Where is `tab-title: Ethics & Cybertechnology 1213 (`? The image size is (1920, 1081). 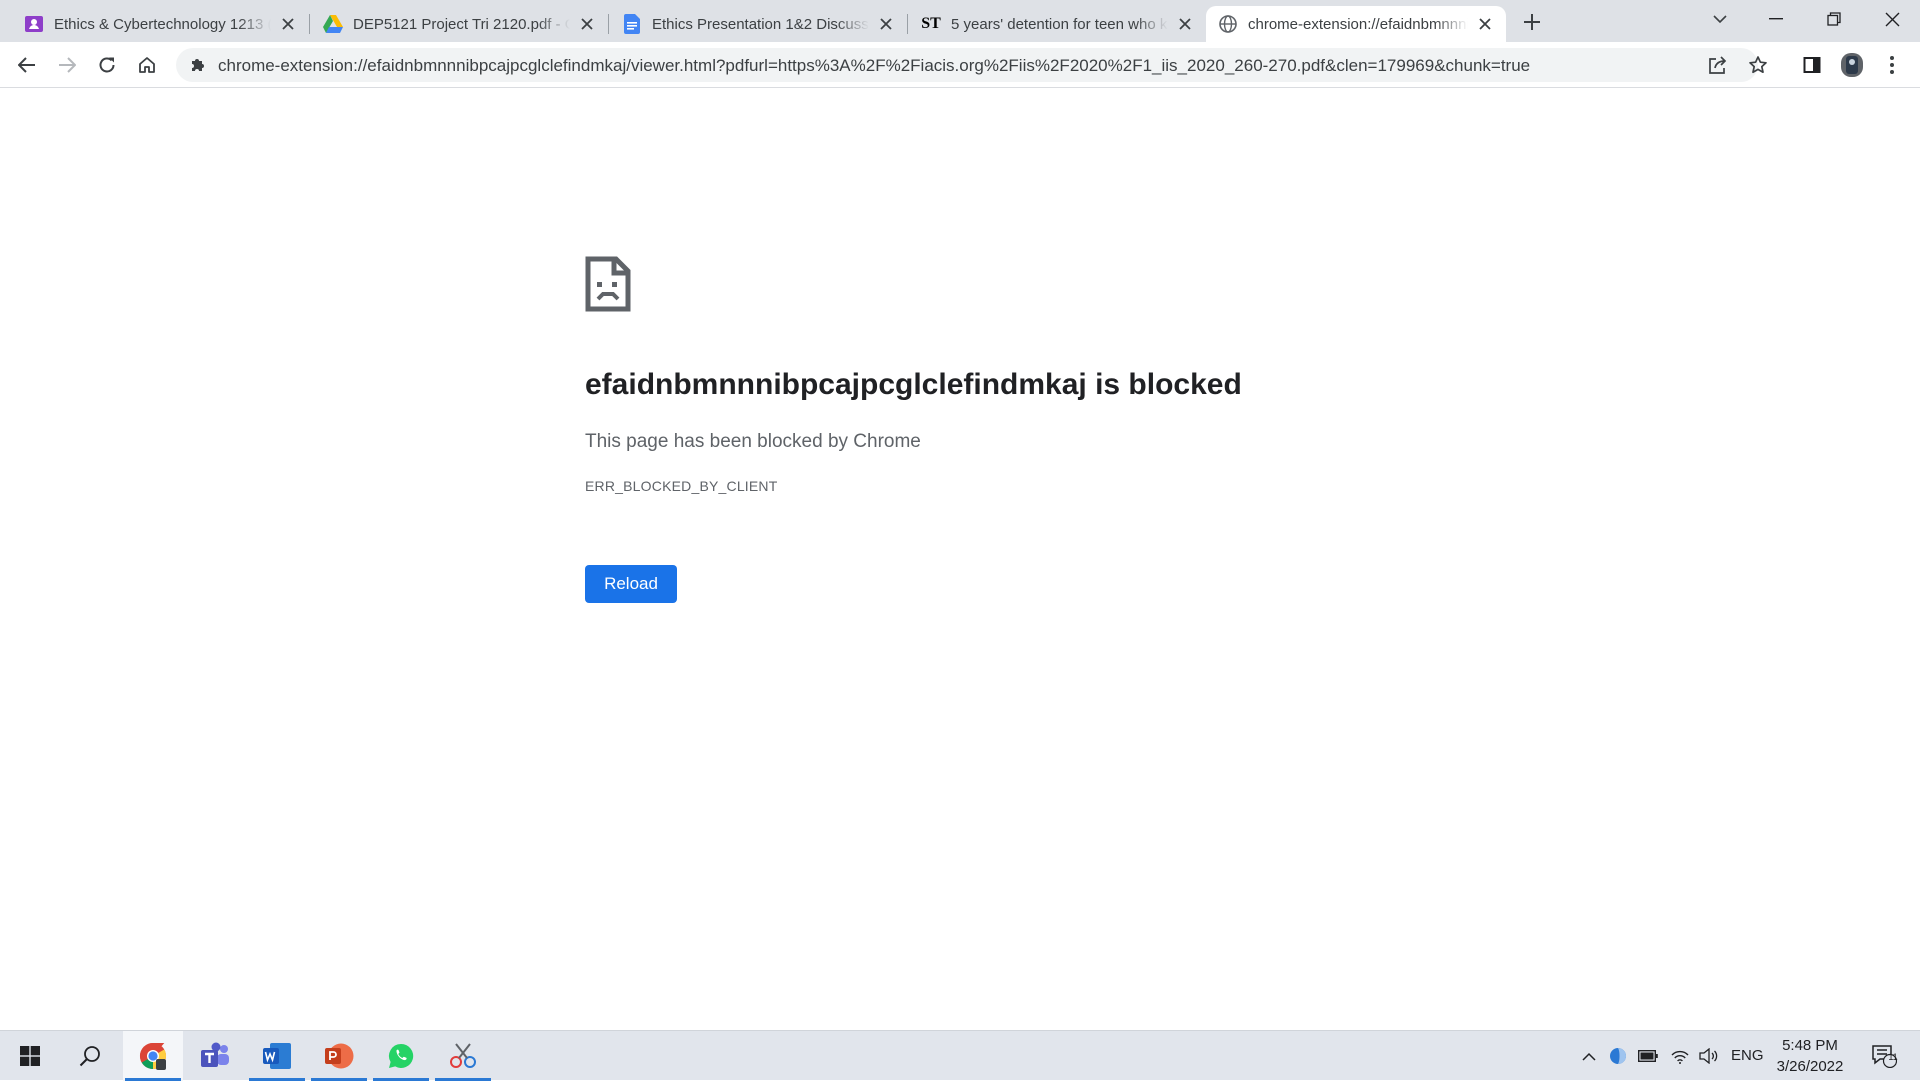 tab-title: Ethics & Cybertechnology 1213 ( is located at coordinates (162, 24).